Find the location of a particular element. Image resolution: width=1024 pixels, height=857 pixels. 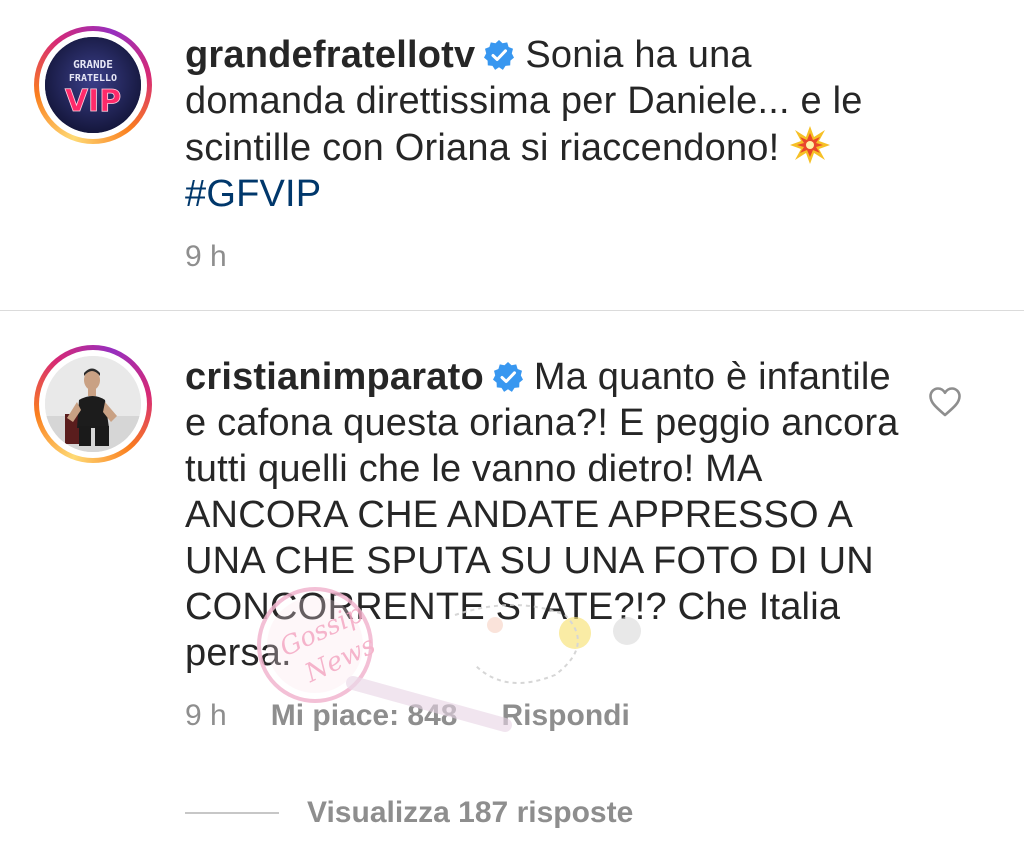

view-replies-button: Visualizza 187 risposte is located at coordinates (409, 813).